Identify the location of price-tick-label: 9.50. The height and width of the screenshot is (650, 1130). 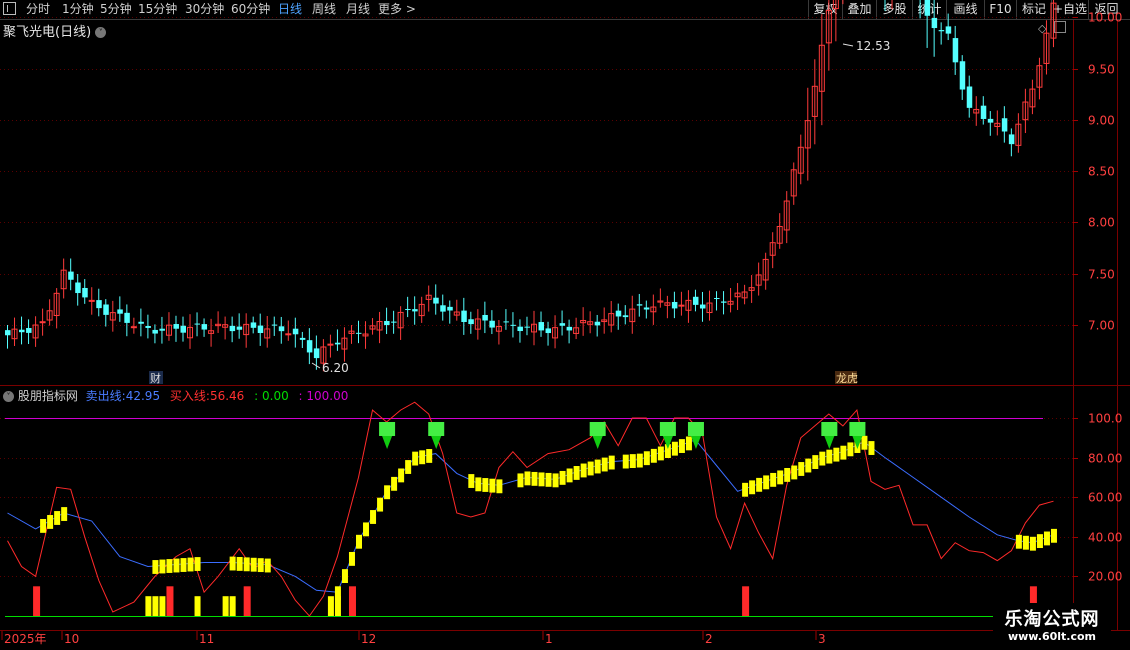
(1101, 70).